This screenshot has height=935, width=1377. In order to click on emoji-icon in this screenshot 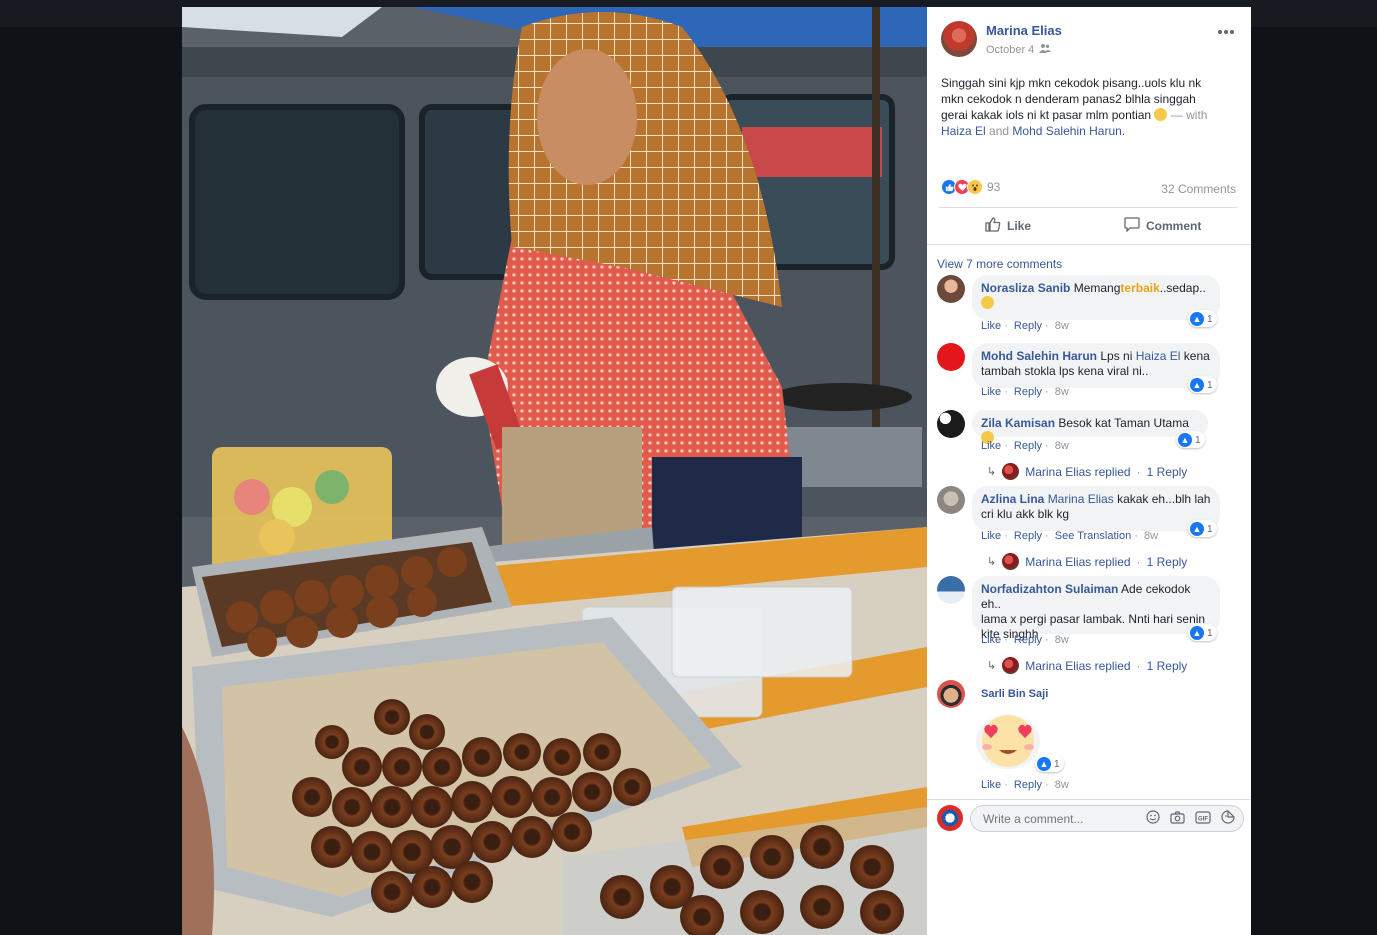, I will do `click(1153, 818)`.